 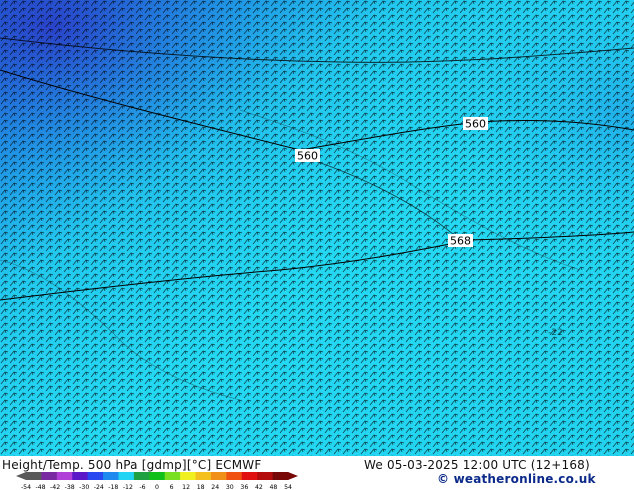 I want to click on site-credit: © weatheronline.co.uk, so click(x=516, y=479).